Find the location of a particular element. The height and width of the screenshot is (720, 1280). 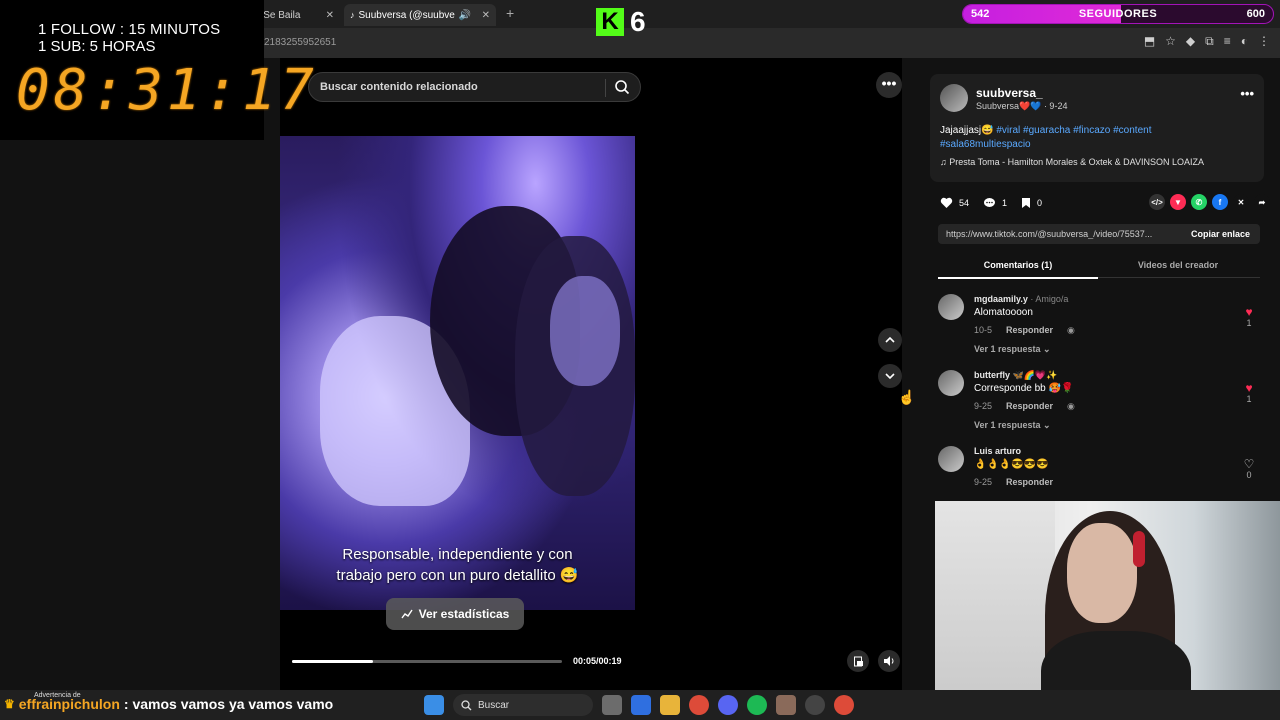

comment-meta: 9-25 Responder is located at coordinates (1013, 482).